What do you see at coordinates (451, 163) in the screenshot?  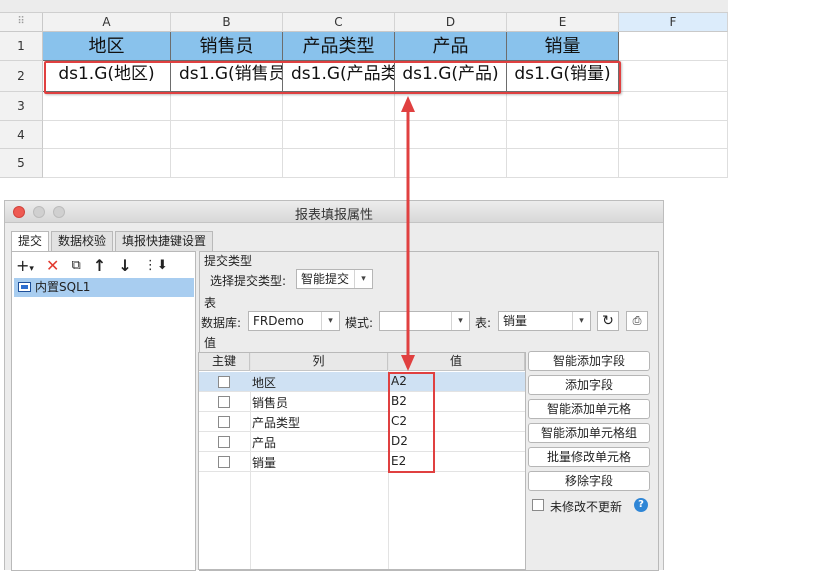 I see `cell-d5` at bounding box center [451, 163].